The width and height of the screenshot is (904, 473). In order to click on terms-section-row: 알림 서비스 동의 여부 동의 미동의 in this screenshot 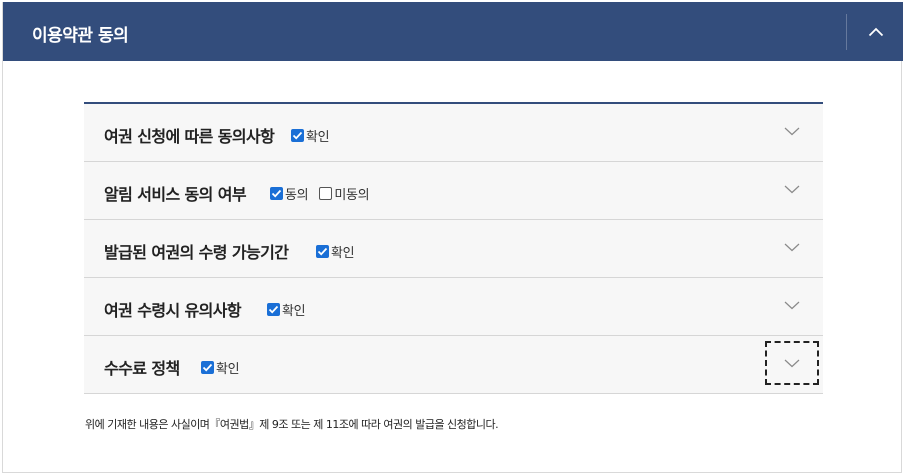, I will do `click(453, 191)`.